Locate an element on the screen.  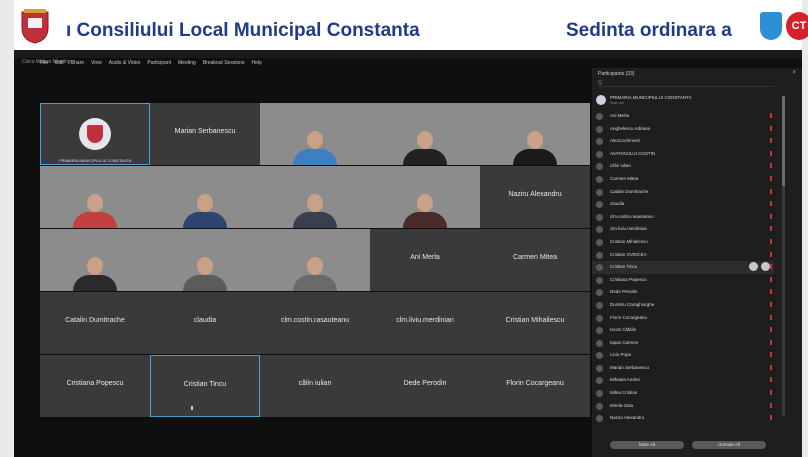
scrollbar-thumb is located at coordinates (783, 141).